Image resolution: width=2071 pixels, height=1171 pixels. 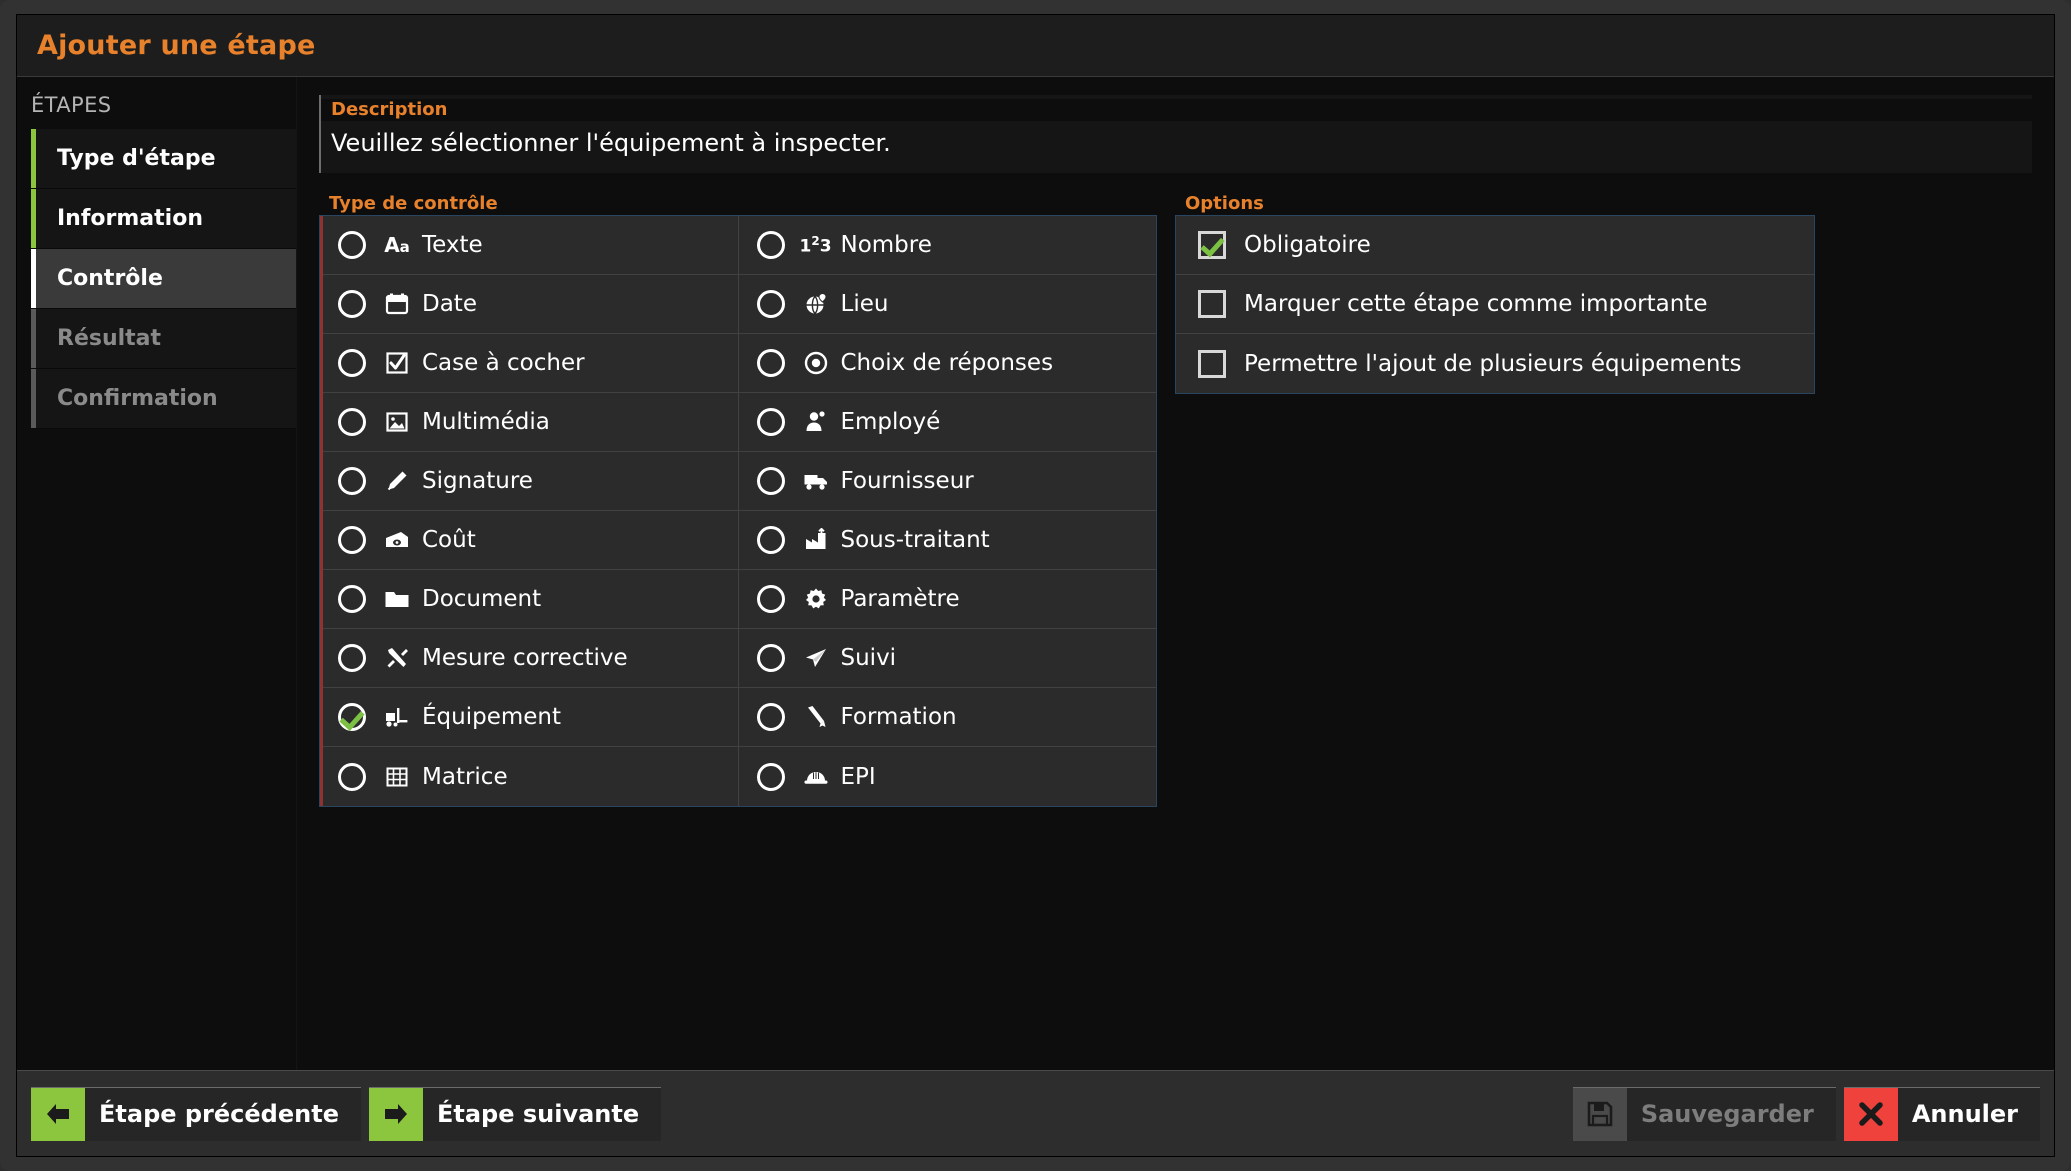 What do you see at coordinates (816, 304) in the screenshot?
I see `globe-pin-icon` at bounding box center [816, 304].